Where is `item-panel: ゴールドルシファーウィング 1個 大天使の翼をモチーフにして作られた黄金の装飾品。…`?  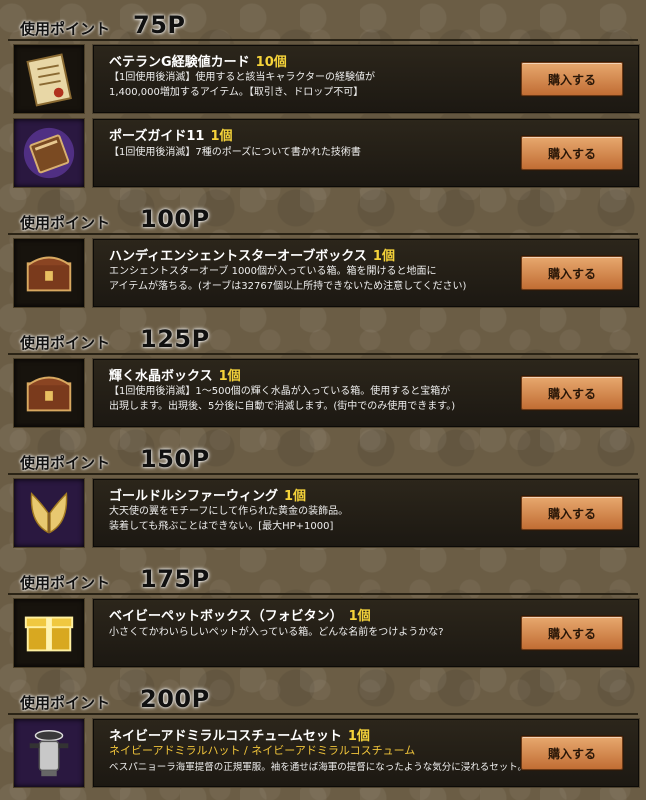 item-panel: ゴールドルシファーウィング 1個 大天使の翼をモチーフにして作られた黄金の装飾品。… is located at coordinates (366, 513).